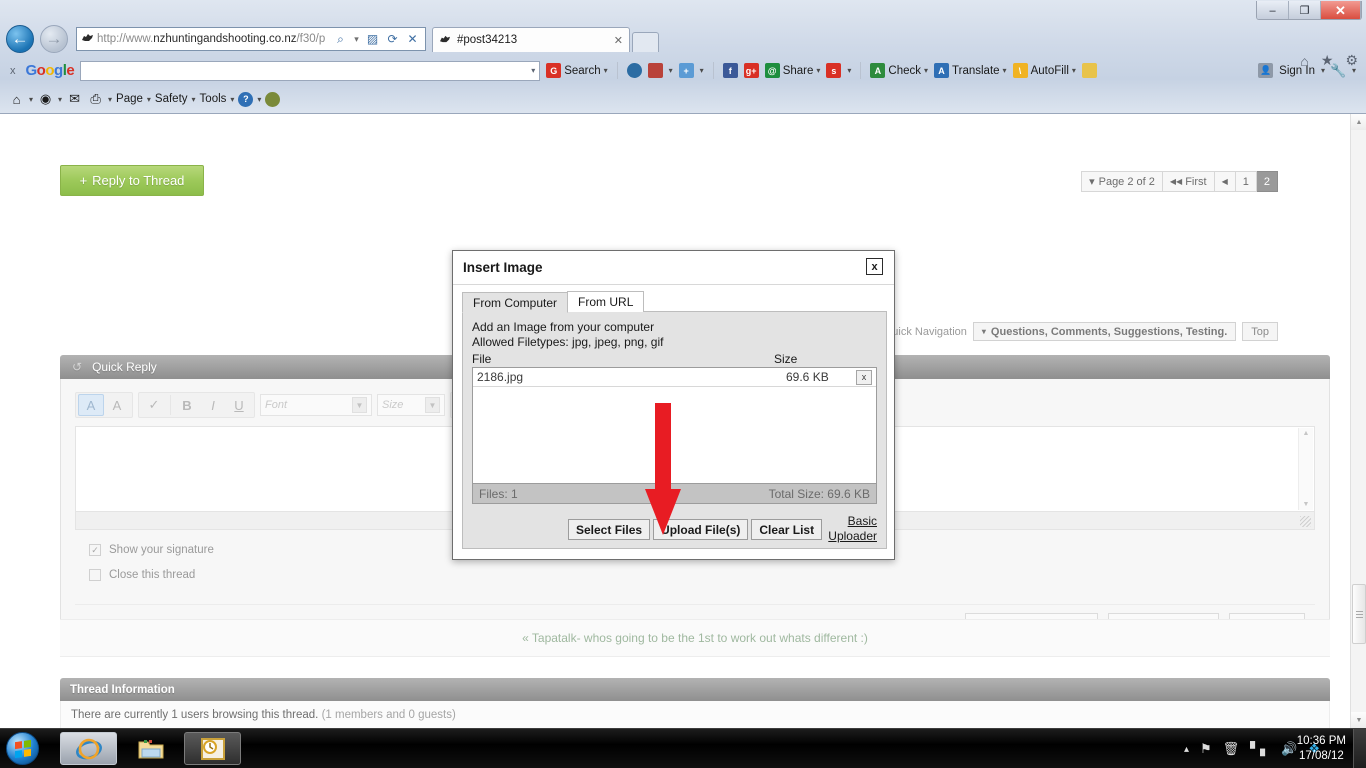 The width and height of the screenshot is (1366, 768). I want to click on scroll-down-button: ▼, so click(1358, 720).